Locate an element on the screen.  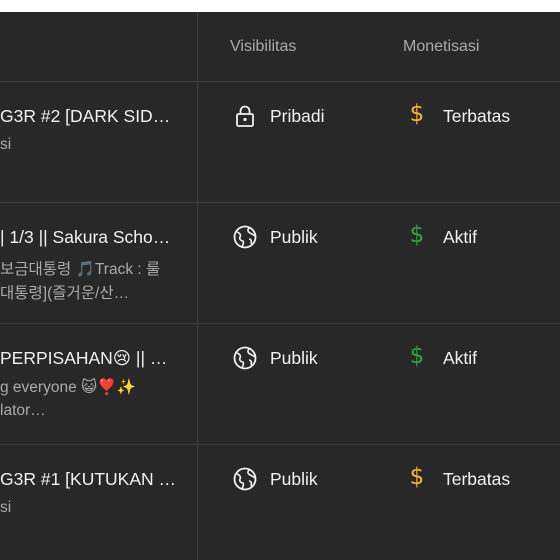
visibility-value: Pribadi is located at coordinates (297, 116).